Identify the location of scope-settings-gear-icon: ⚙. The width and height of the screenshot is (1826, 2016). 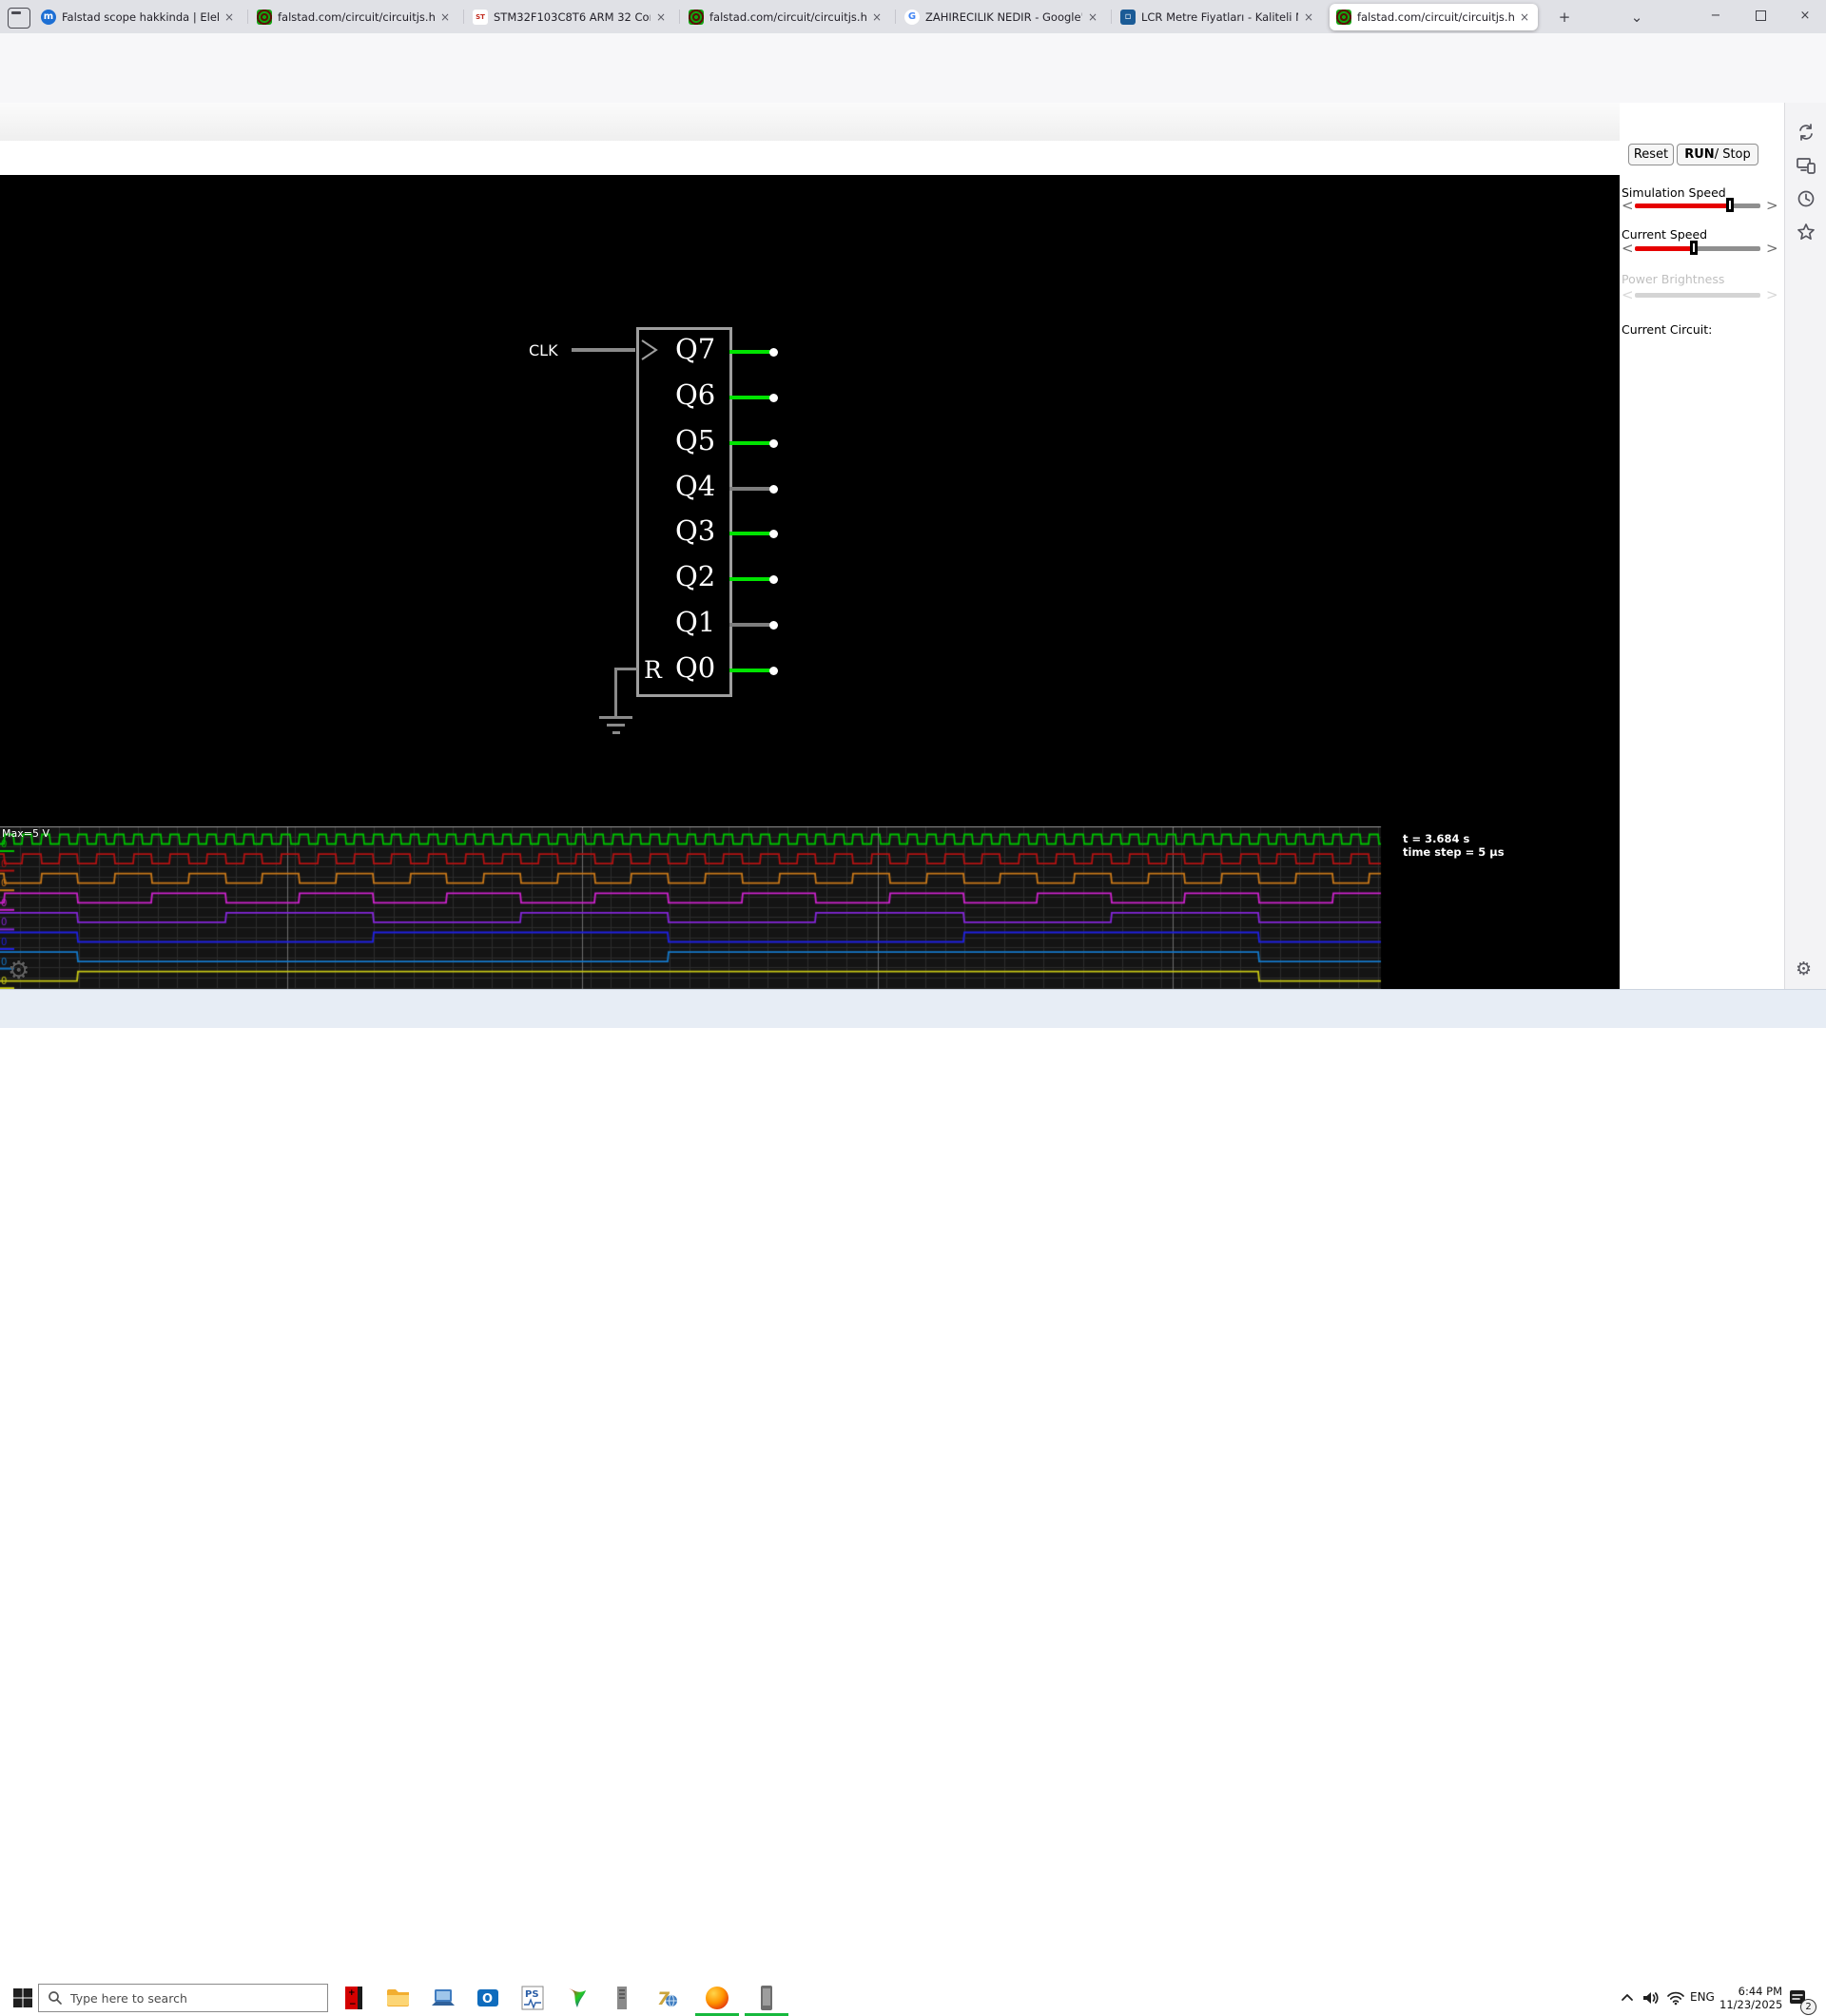
(18, 971).